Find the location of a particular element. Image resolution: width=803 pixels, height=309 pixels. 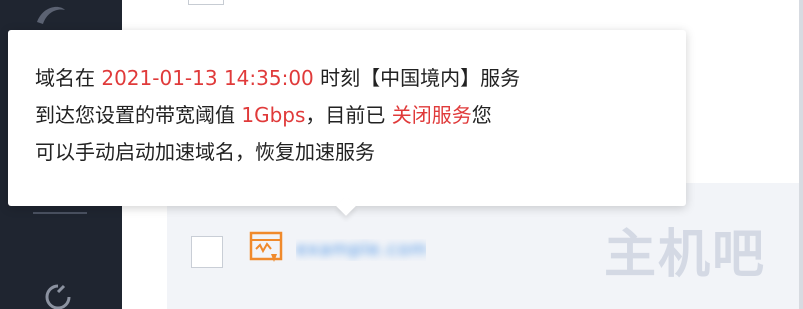

sidebar-divider is located at coordinates (60, 213).